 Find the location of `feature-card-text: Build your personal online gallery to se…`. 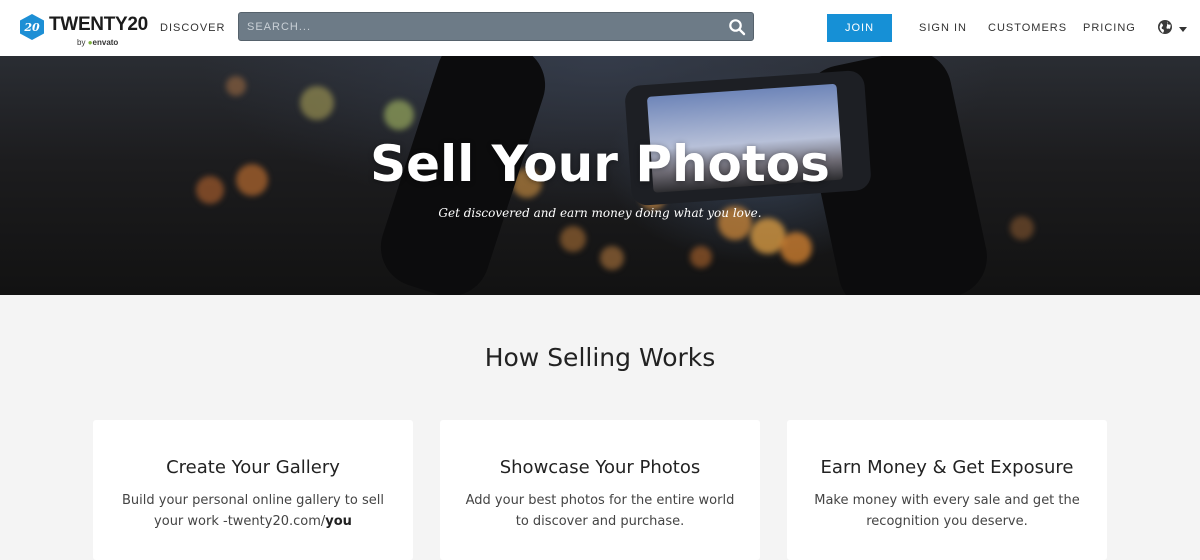

feature-card-text: Build your personal online gallery to se… is located at coordinates (253, 511).